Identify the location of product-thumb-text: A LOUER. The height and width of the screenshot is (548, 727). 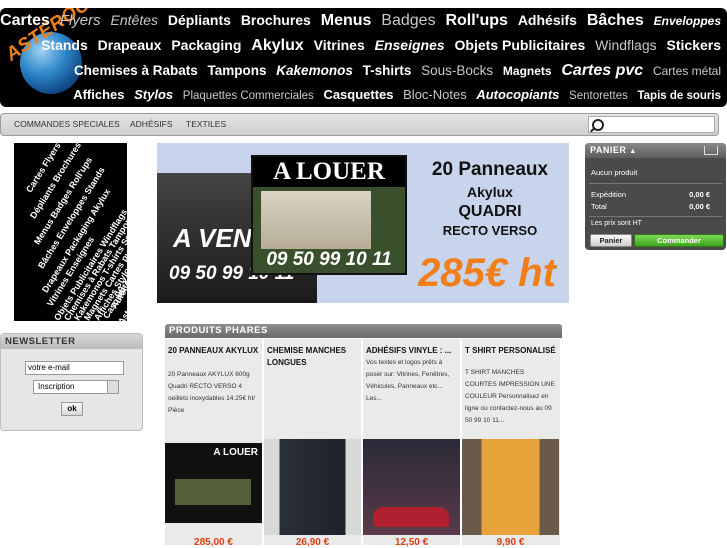
(235, 452).